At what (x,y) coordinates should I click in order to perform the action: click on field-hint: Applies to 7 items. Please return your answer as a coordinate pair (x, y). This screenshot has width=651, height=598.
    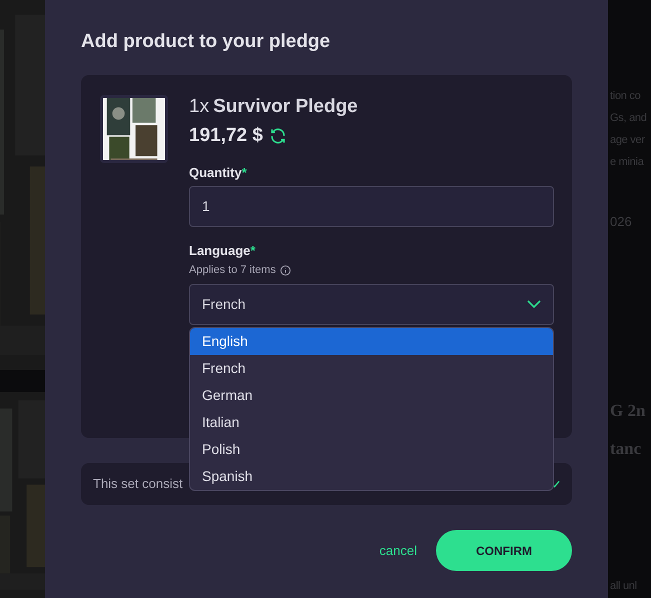
    Looking at the image, I should click on (232, 270).